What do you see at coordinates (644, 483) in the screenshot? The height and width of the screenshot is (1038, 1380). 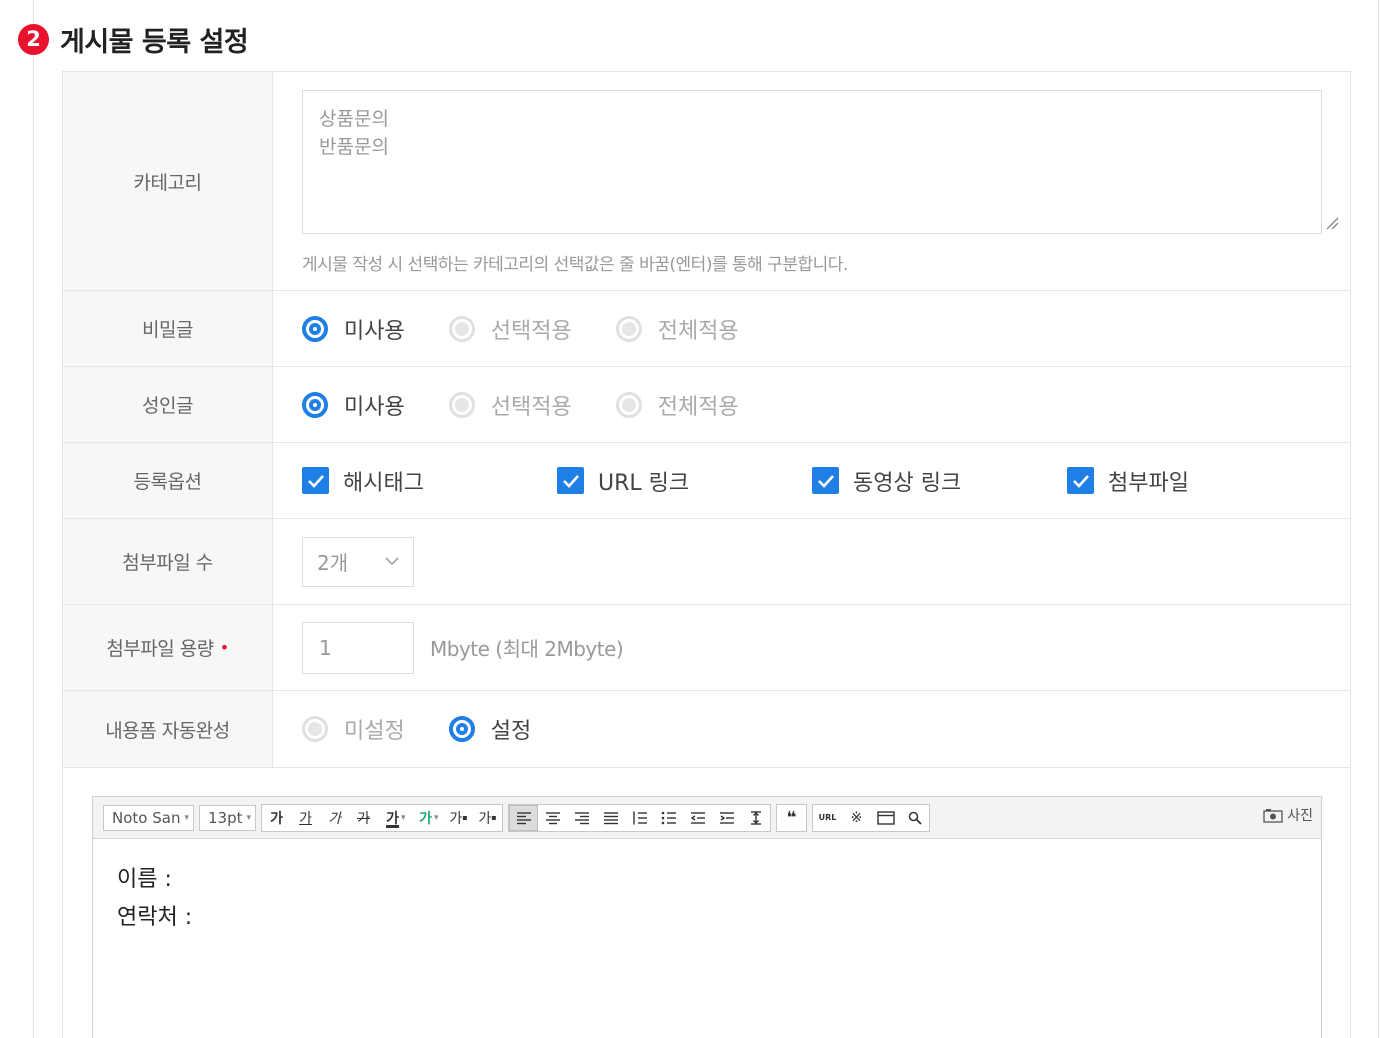 I see `checkbox-label: URL 링크` at bounding box center [644, 483].